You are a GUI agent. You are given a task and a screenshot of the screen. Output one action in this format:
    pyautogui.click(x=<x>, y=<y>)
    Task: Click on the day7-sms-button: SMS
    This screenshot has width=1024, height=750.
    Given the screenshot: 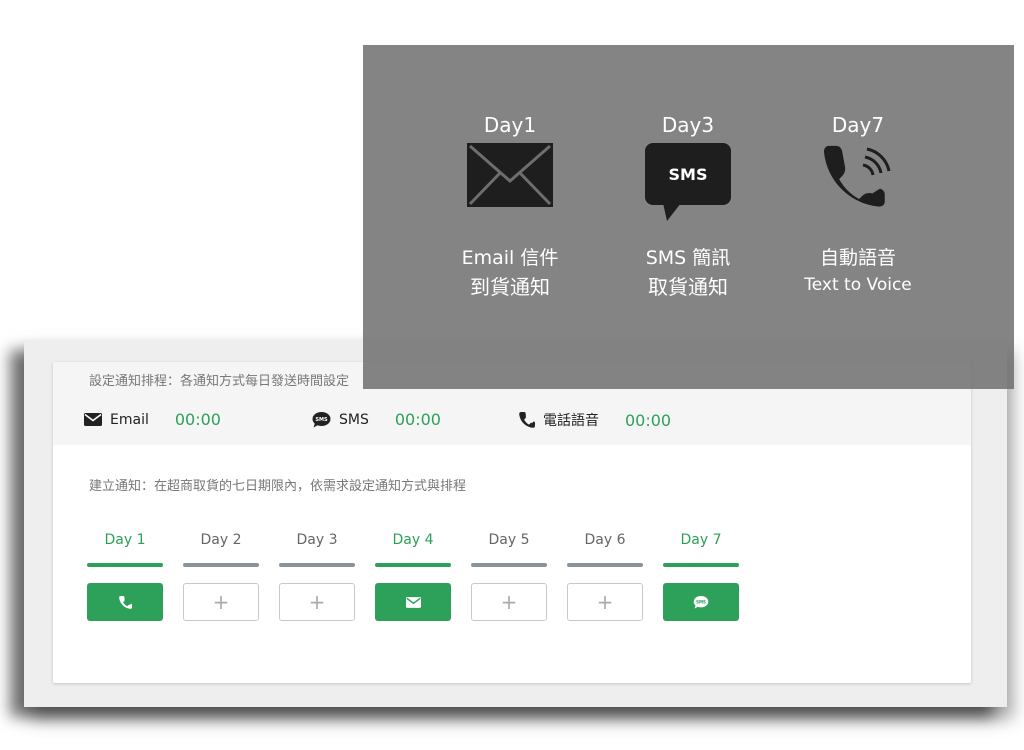 What is the action you would take?
    pyautogui.click(x=701, y=602)
    